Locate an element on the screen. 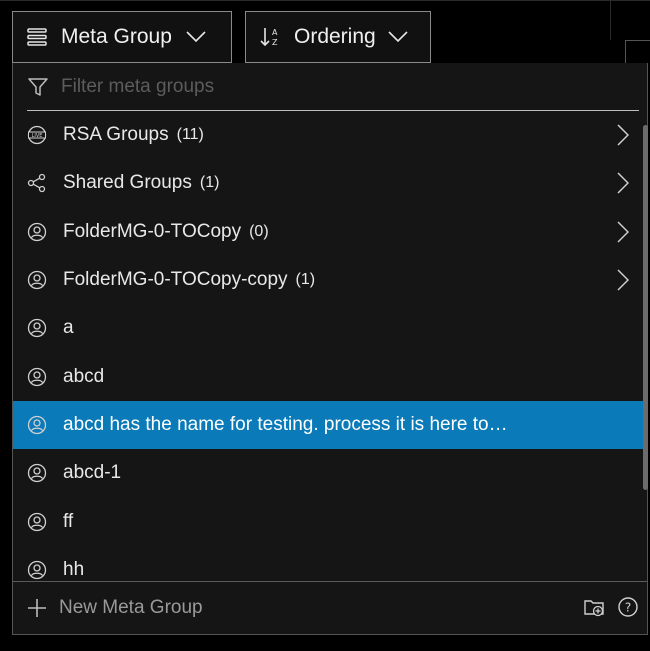 This screenshot has height=651, width=650. svg-text: A is located at coordinates (275, 32).